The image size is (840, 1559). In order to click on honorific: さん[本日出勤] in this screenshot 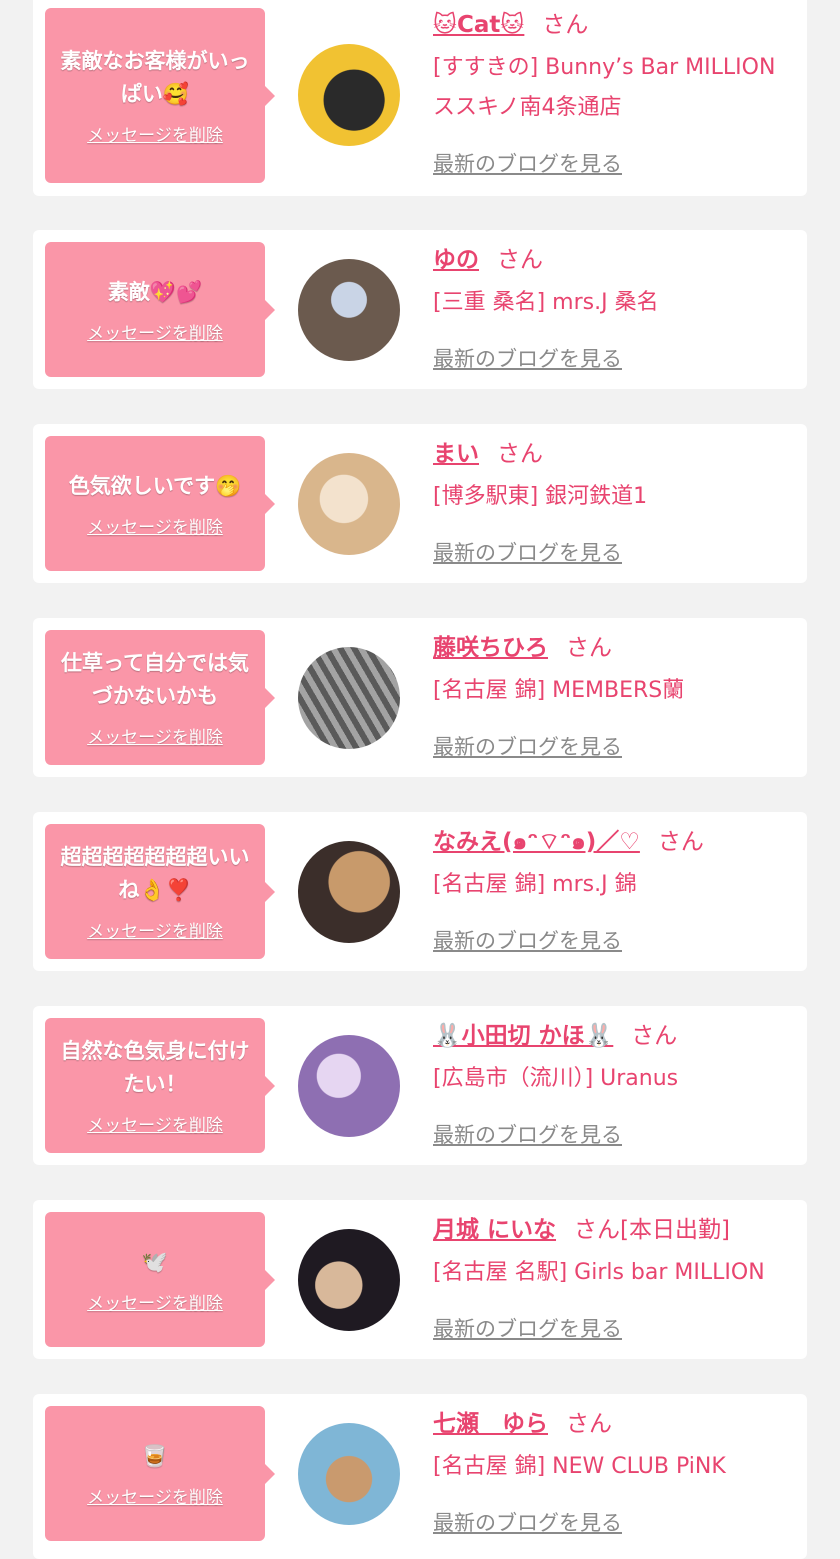, I will do `click(652, 1230)`.